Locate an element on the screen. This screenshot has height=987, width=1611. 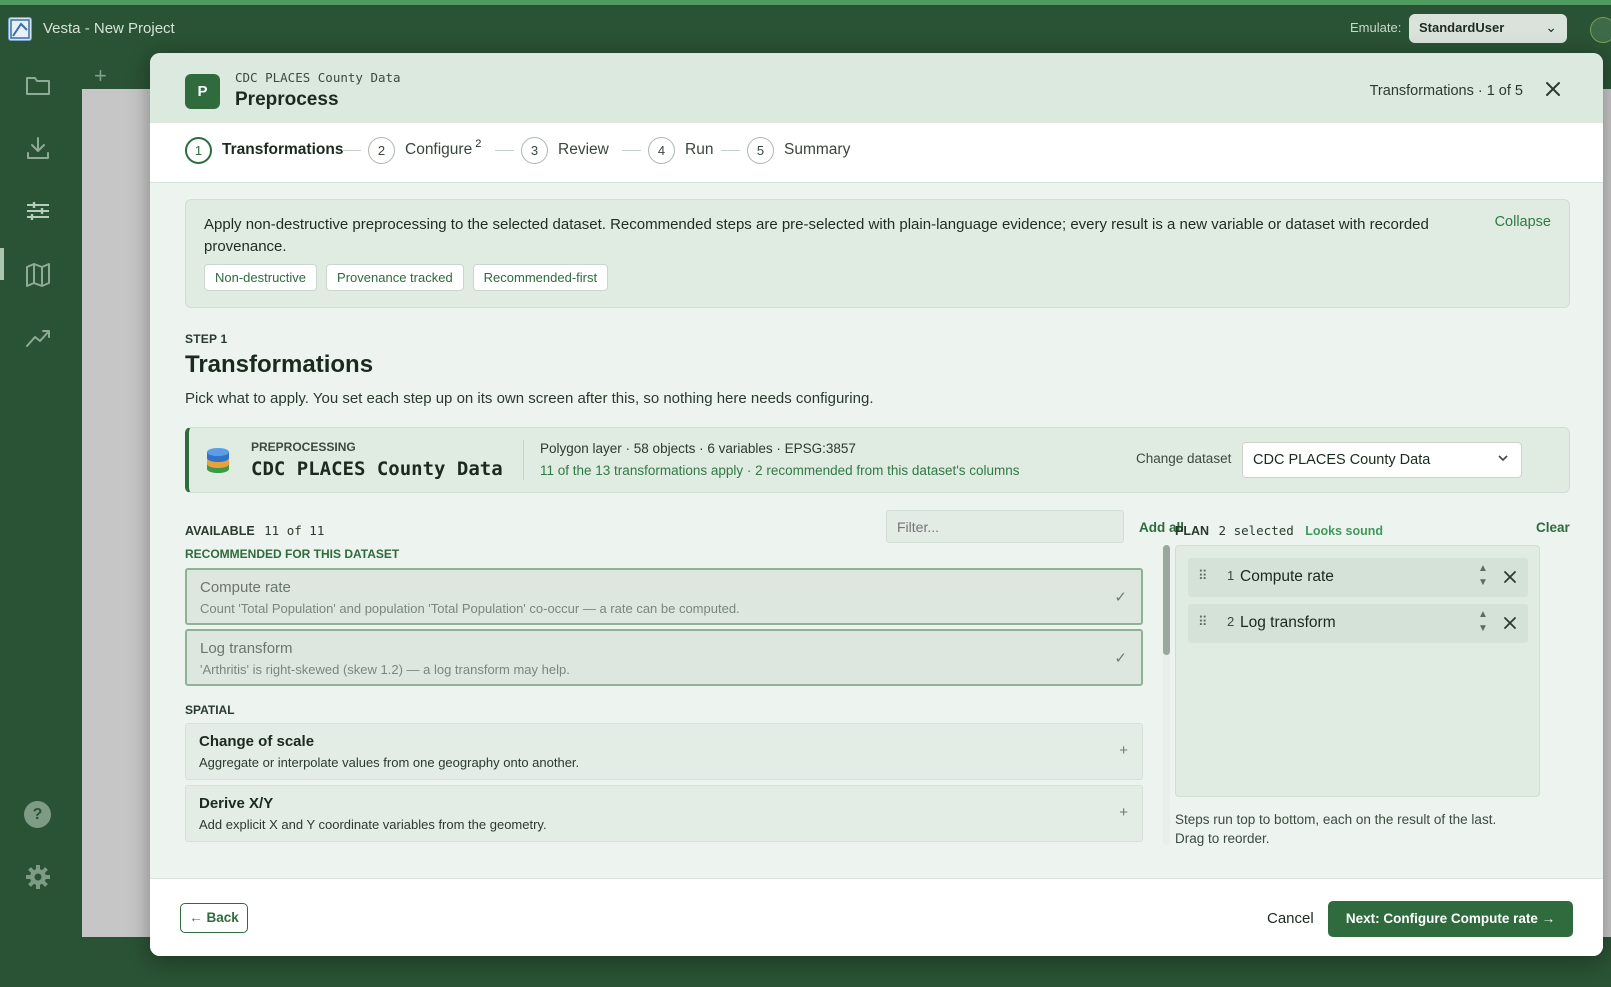
plan-item-number: 2 is located at coordinates (1231, 621).